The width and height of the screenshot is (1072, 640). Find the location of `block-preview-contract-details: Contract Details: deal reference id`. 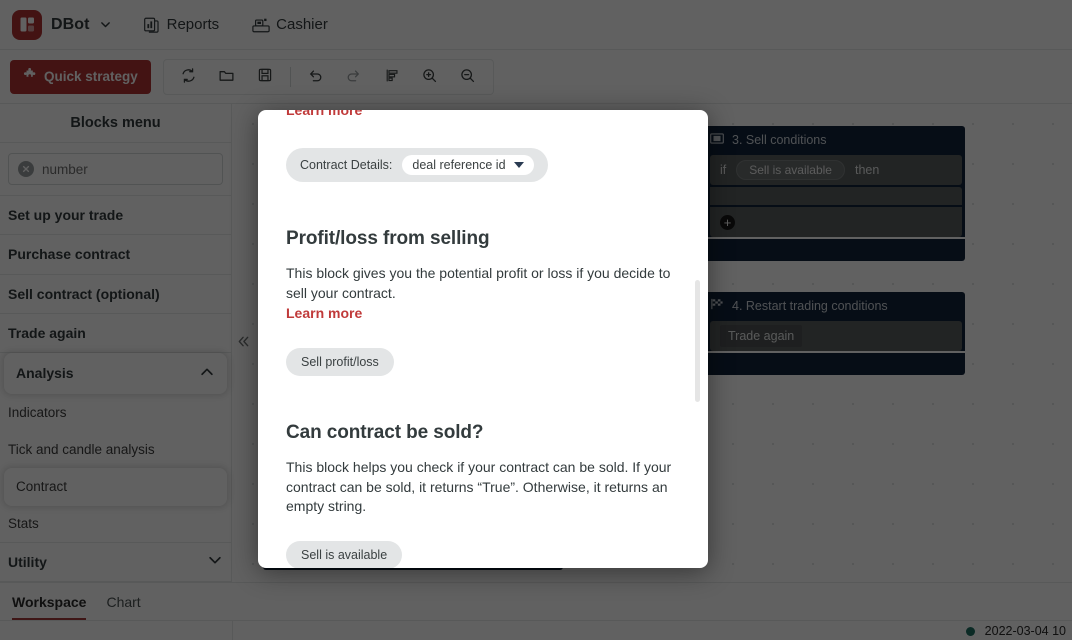

block-preview-contract-details: Contract Details: deal reference id is located at coordinates (417, 165).